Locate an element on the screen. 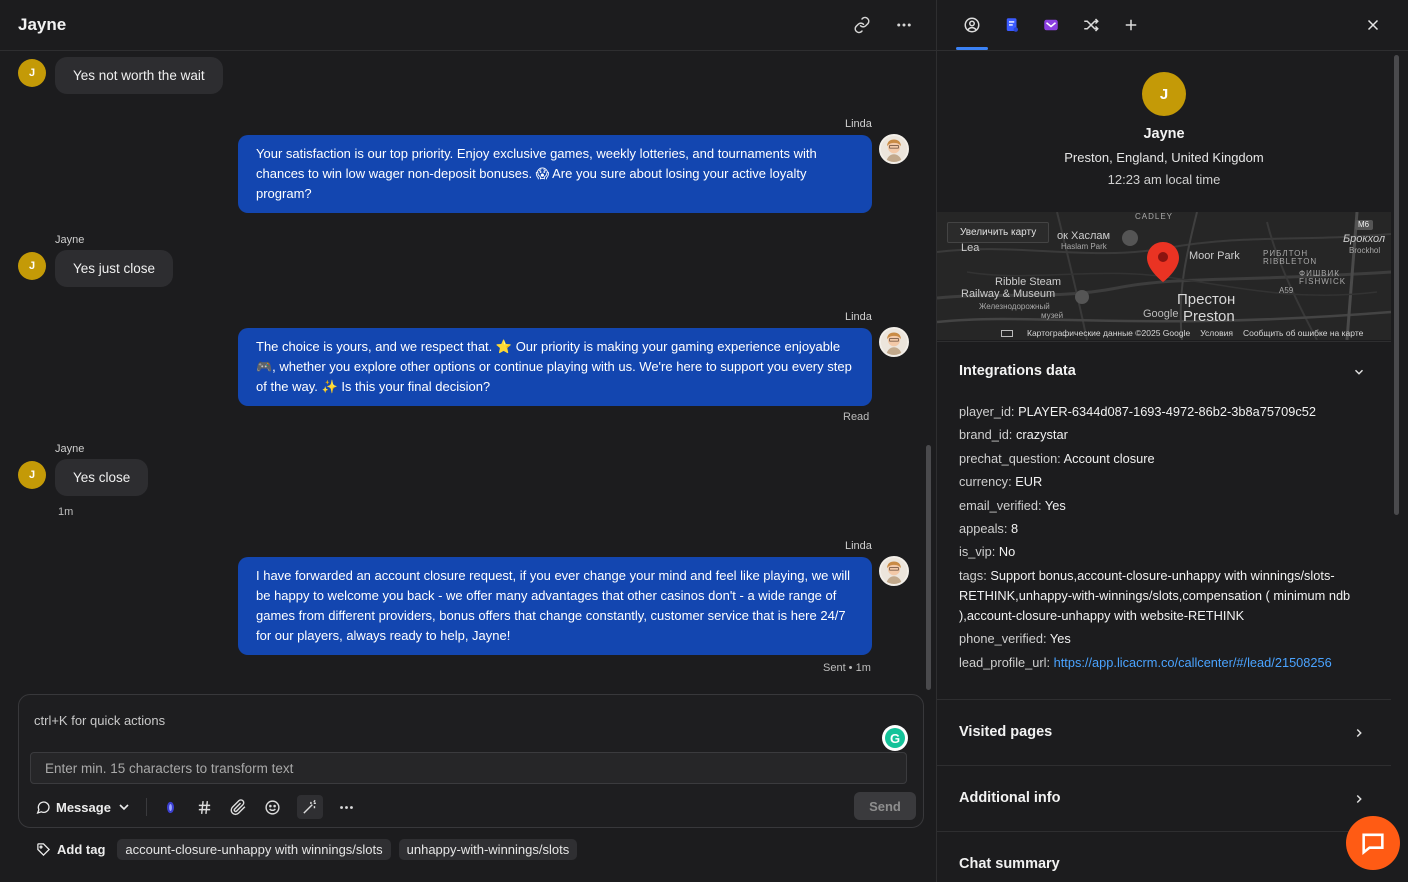  tab-shuffle is located at coordinates (1091, 25).